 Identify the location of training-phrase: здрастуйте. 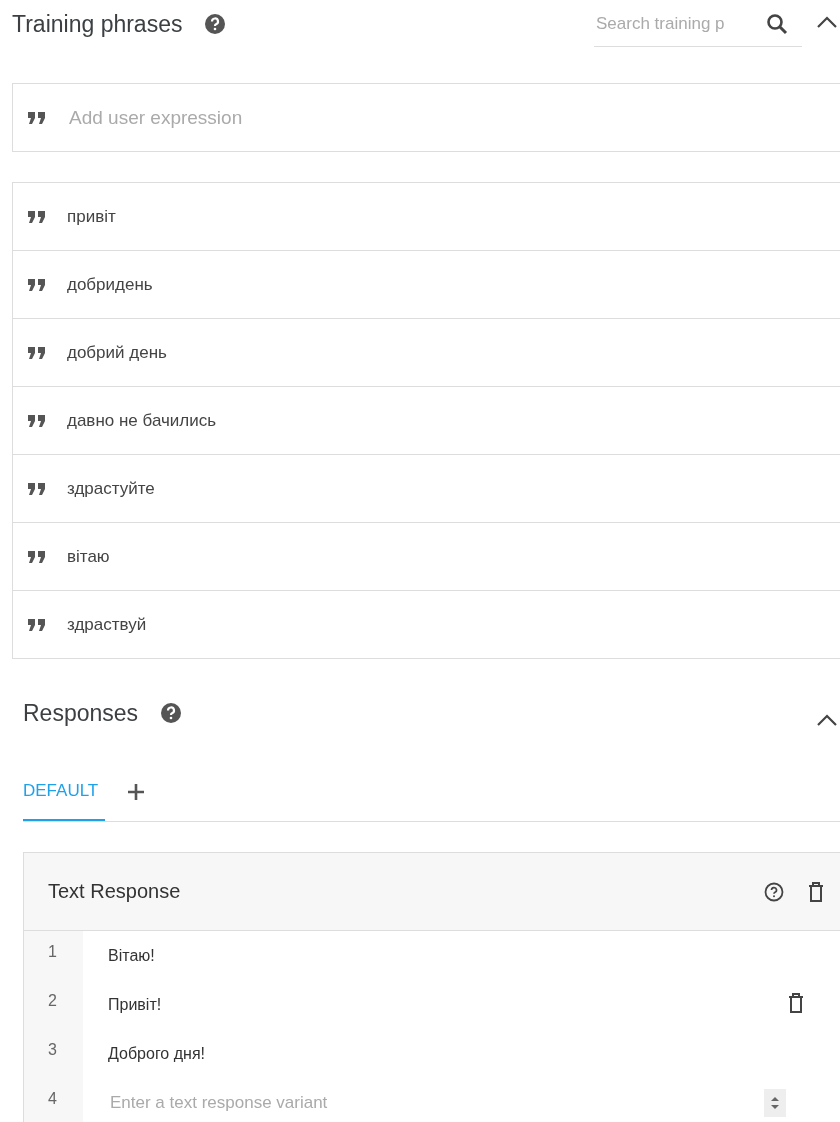
(111, 488).